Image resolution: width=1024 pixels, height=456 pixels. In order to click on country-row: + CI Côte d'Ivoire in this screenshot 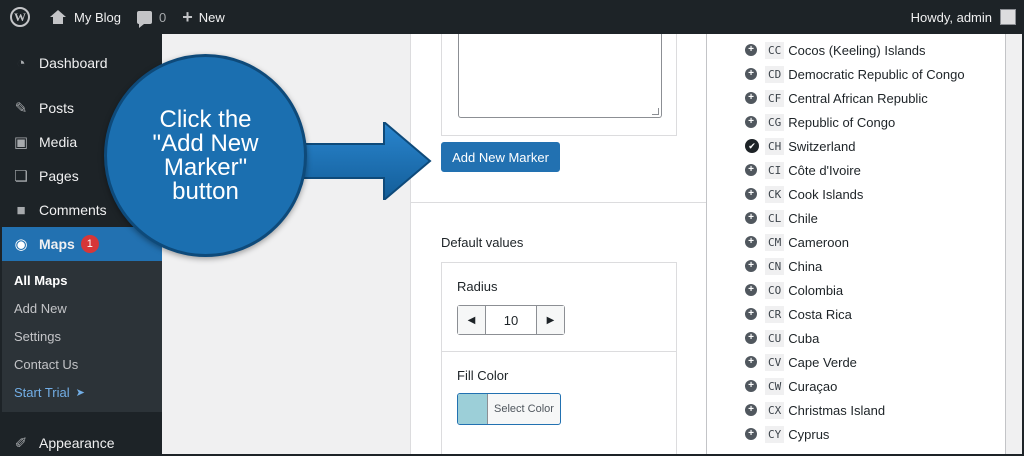, I will do `click(803, 170)`.